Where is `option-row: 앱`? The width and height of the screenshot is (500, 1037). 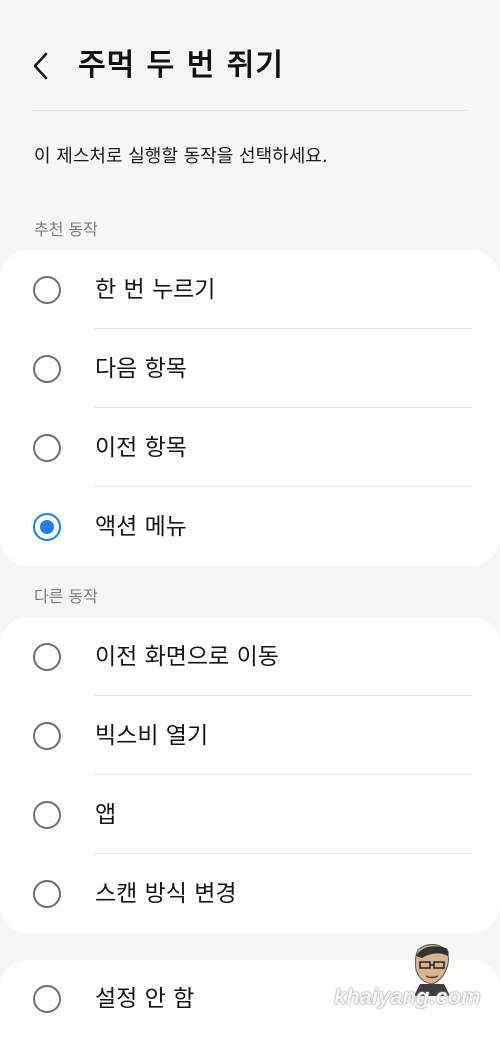
option-row: 앱 is located at coordinates (250, 814).